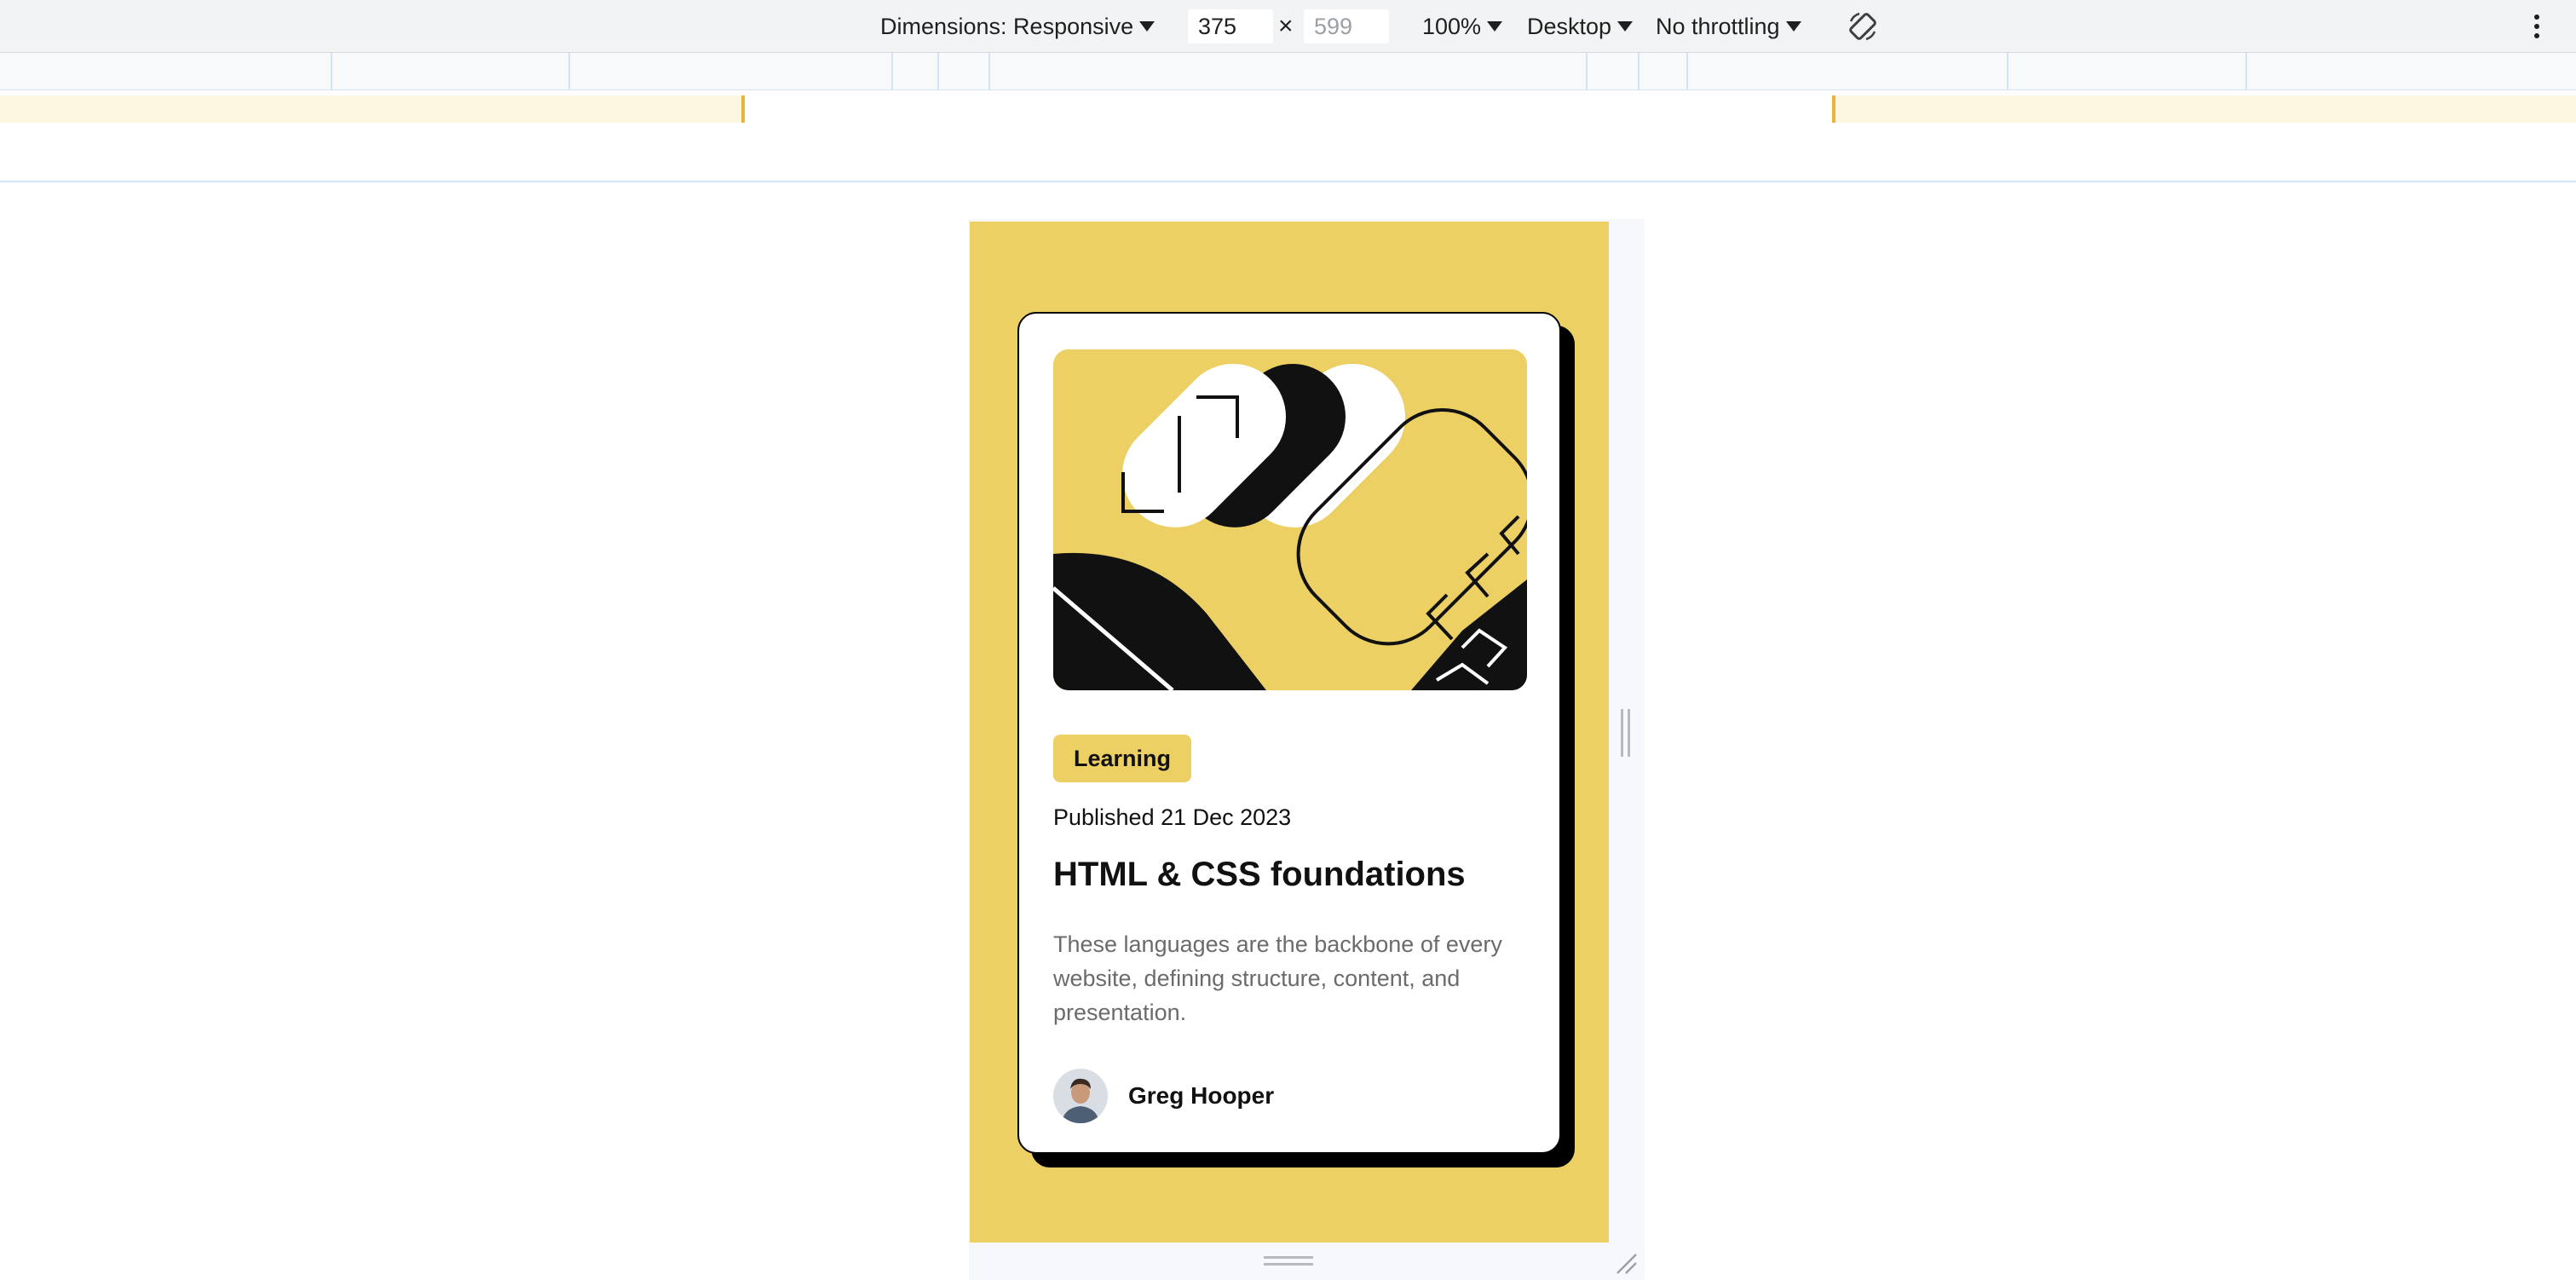 The height and width of the screenshot is (1280, 2576). I want to click on card-illustration, so click(1290, 519).